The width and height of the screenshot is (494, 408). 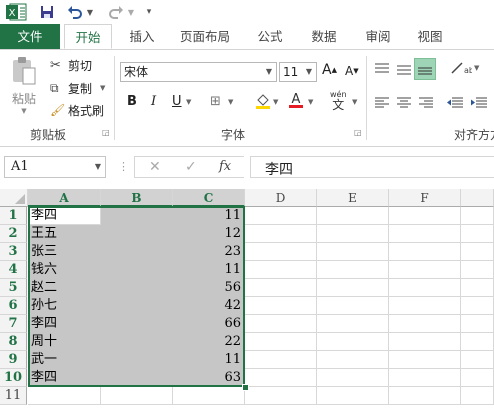 I want to click on cell-b11, so click(x=137, y=396).